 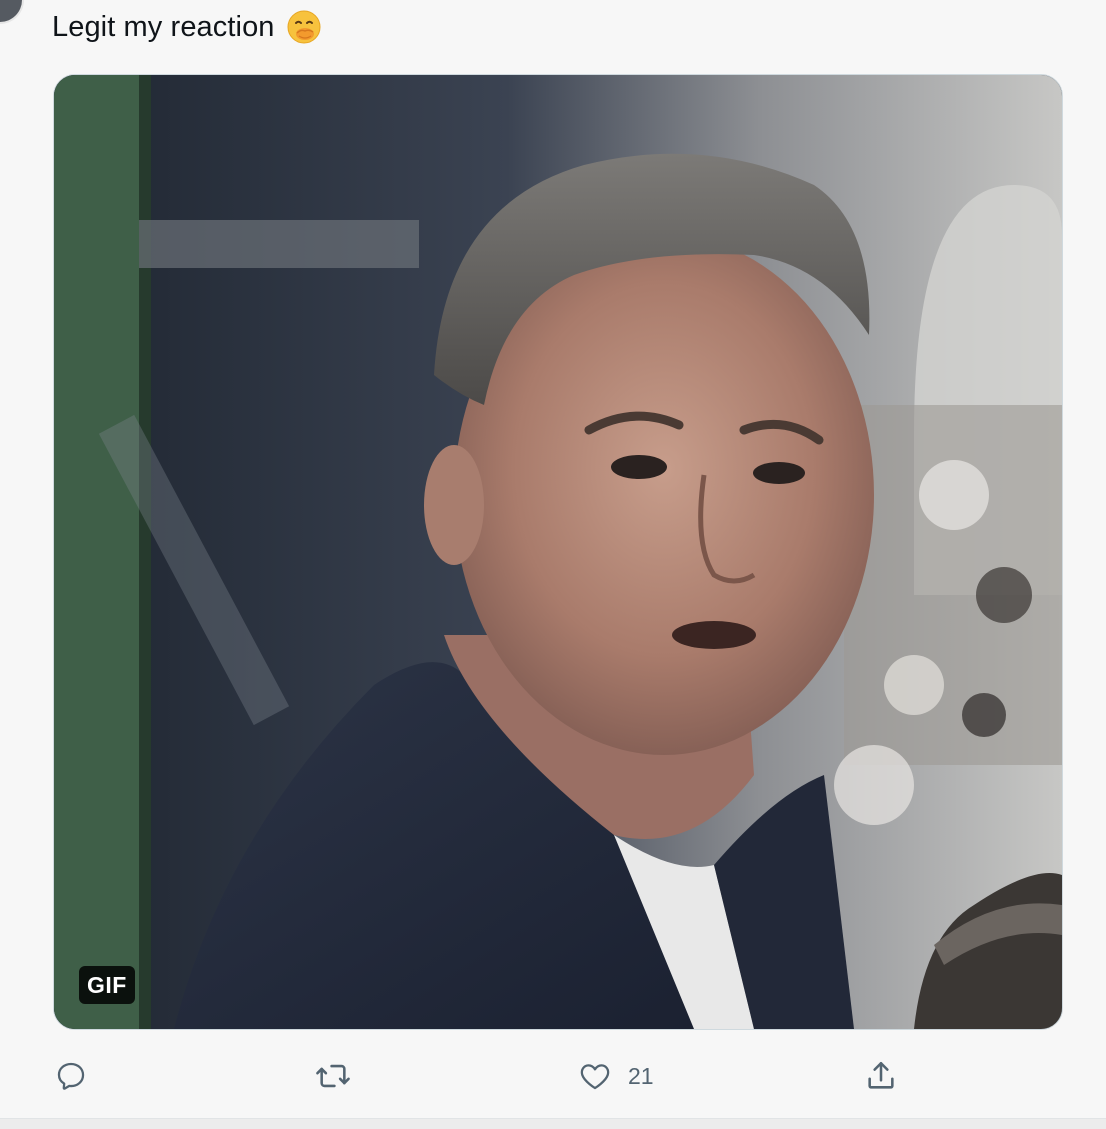 I want to click on retweet-icon, so click(x=333, y=1076).